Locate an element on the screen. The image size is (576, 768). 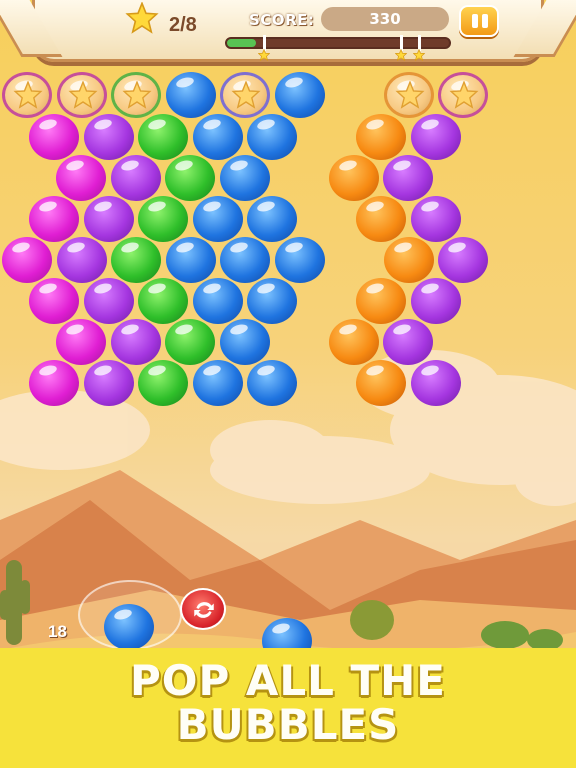
pause-icon is located at coordinates (475, 21).